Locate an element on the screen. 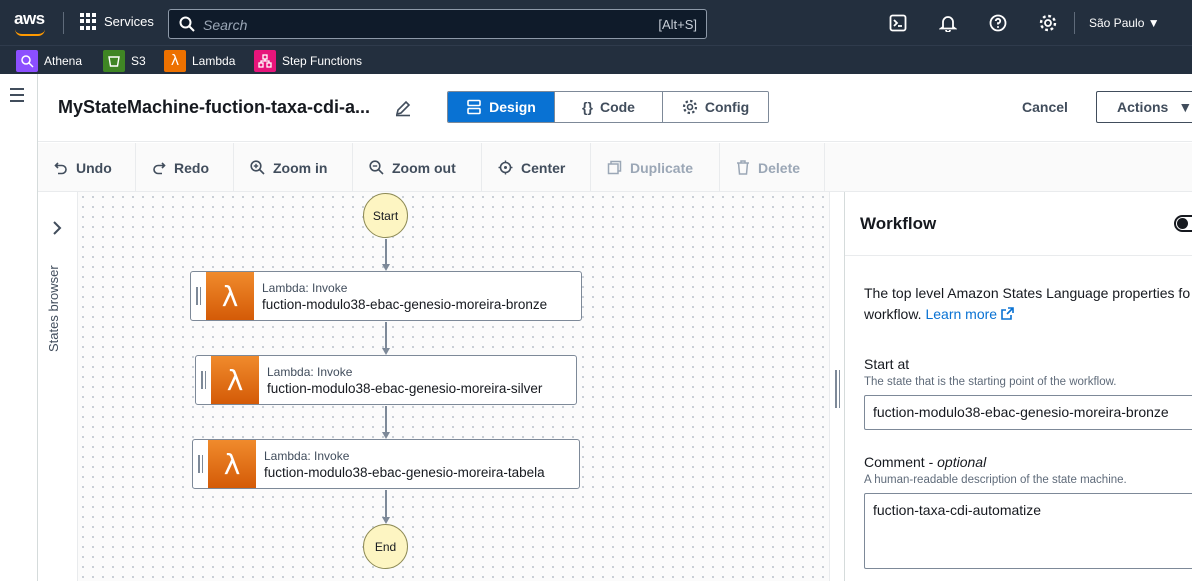  duplicate-icon is located at coordinates (614, 167).